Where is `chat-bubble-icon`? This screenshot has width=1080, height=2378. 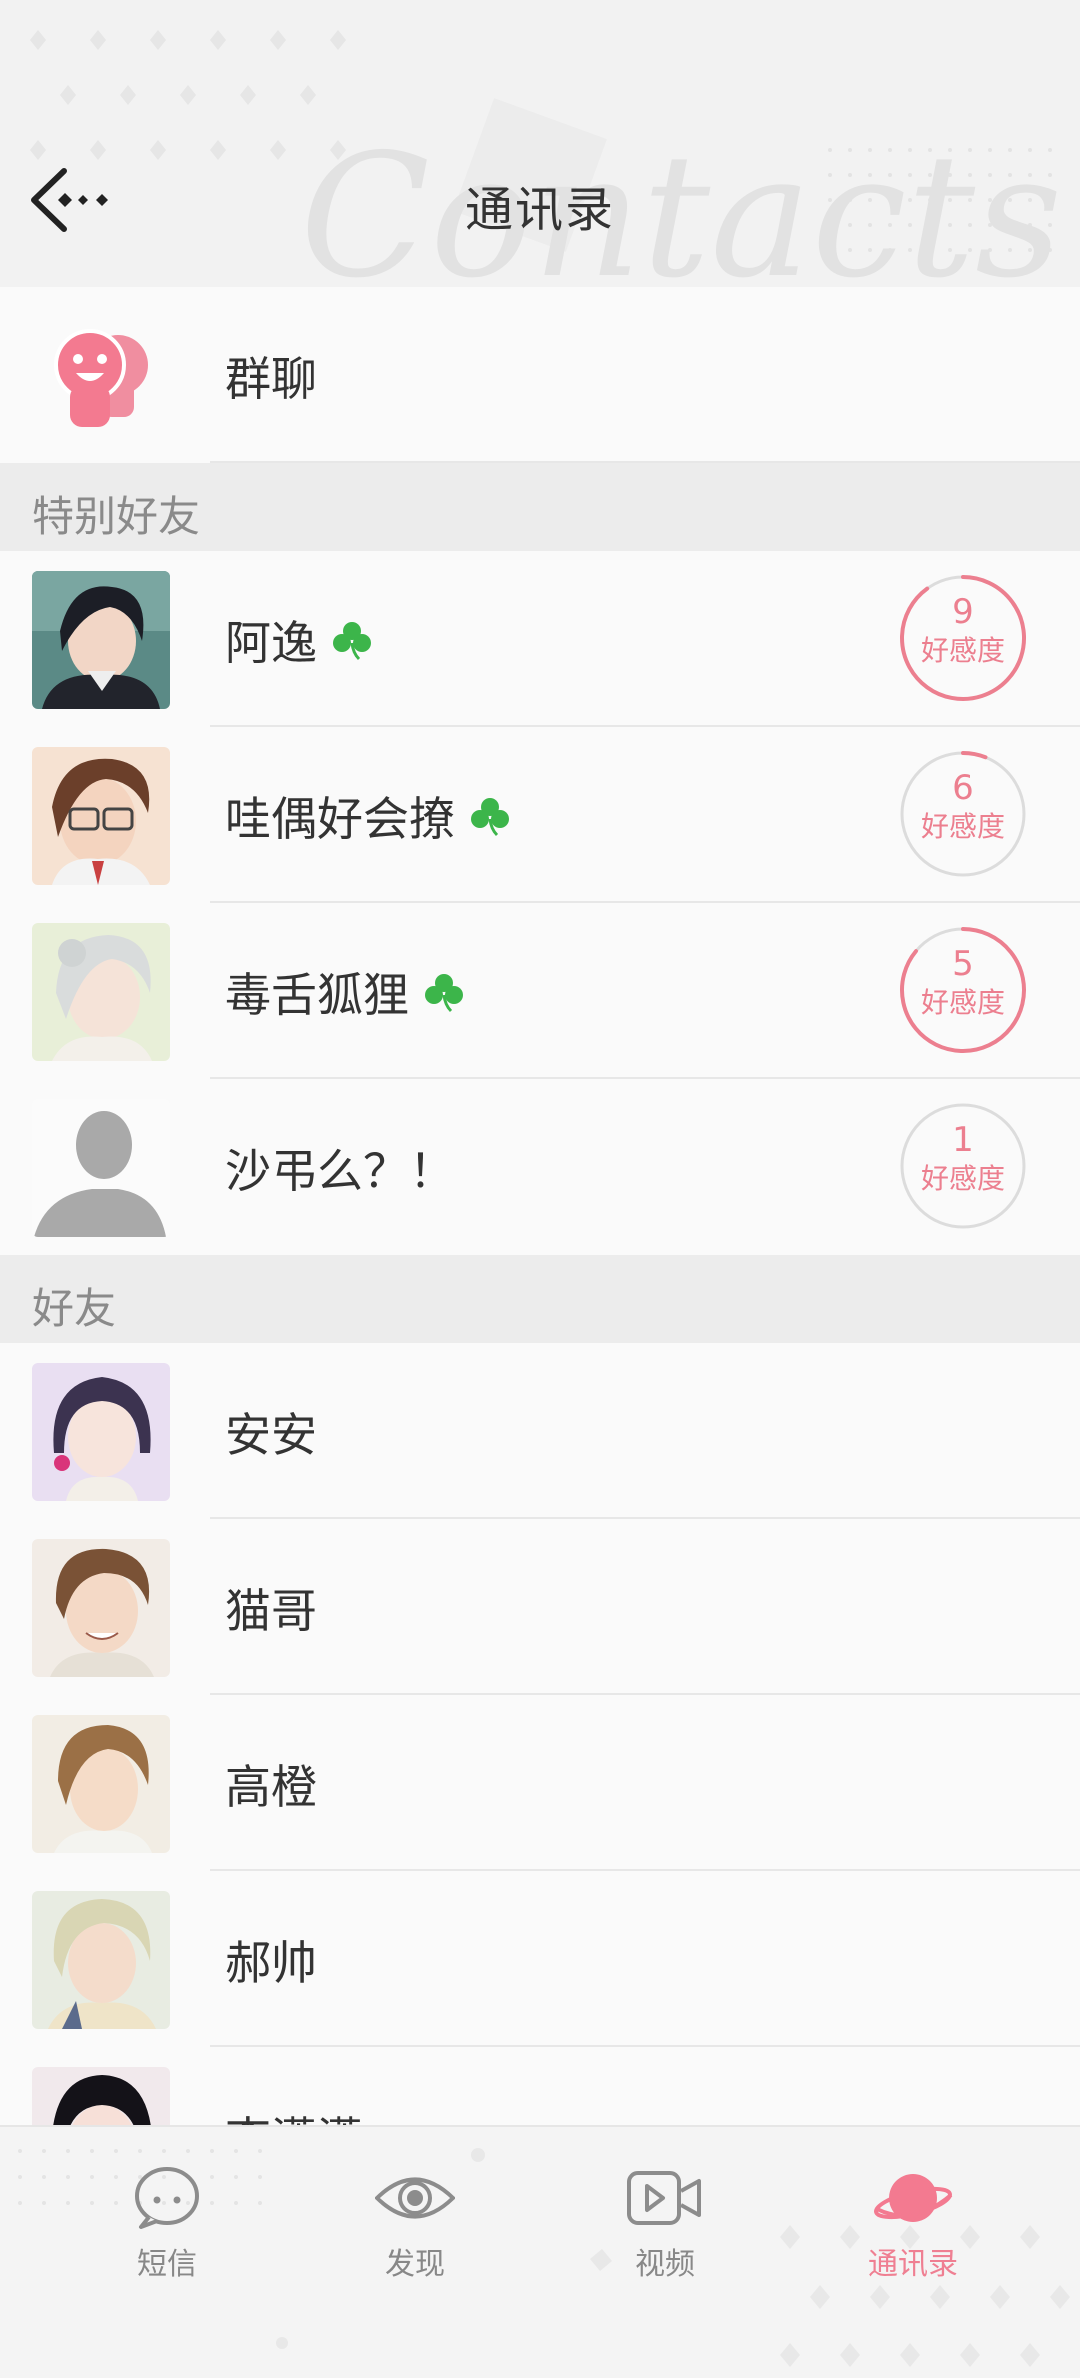 chat-bubble-icon is located at coordinates (167, 2198).